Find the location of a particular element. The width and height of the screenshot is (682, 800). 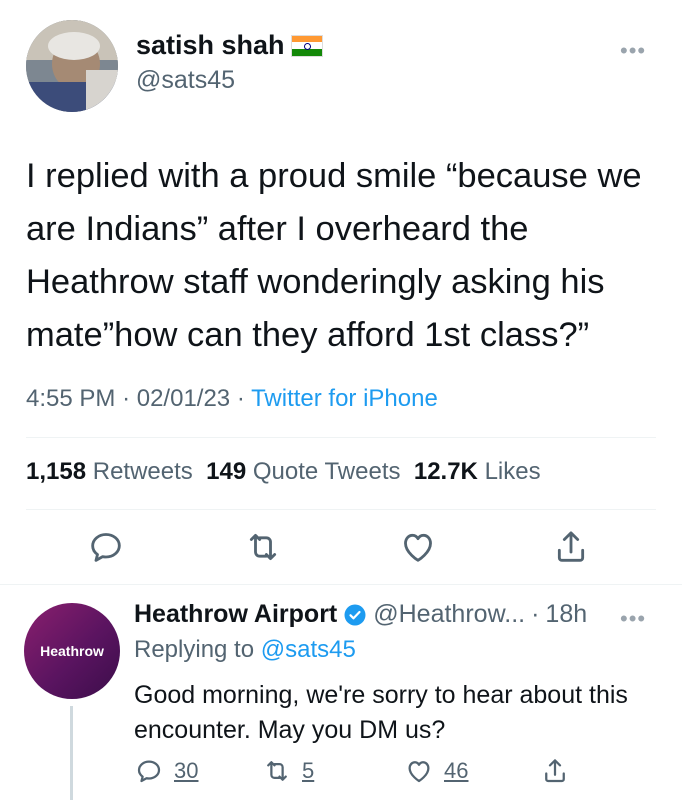

reply-time: 18h is located at coordinates (566, 614).